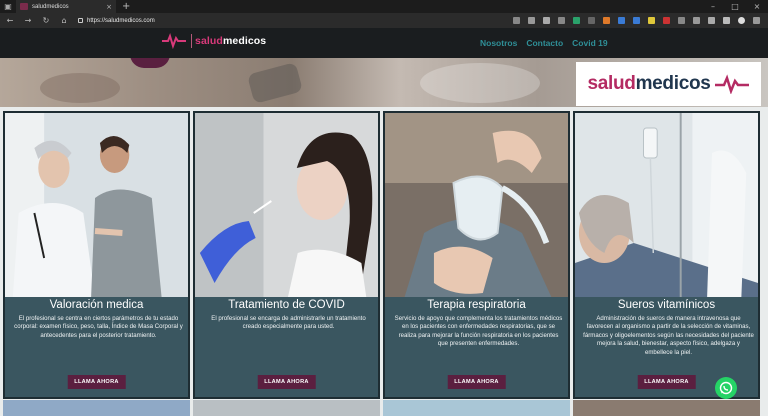  I want to click on site-logo: saludmedicos, so click(213, 41).